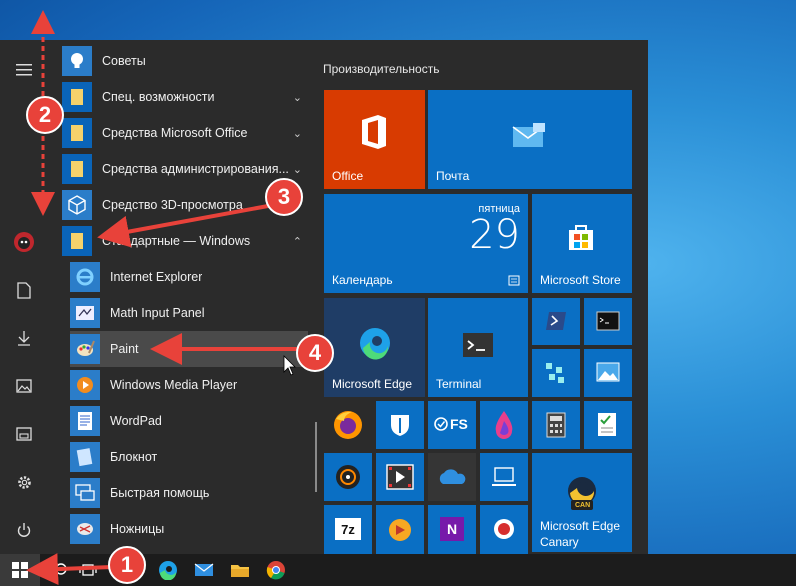 This screenshot has height=586, width=796. Describe the element at coordinates (284, 197) in the screenshot. I see `annotation-badge-3: 3` at that location.